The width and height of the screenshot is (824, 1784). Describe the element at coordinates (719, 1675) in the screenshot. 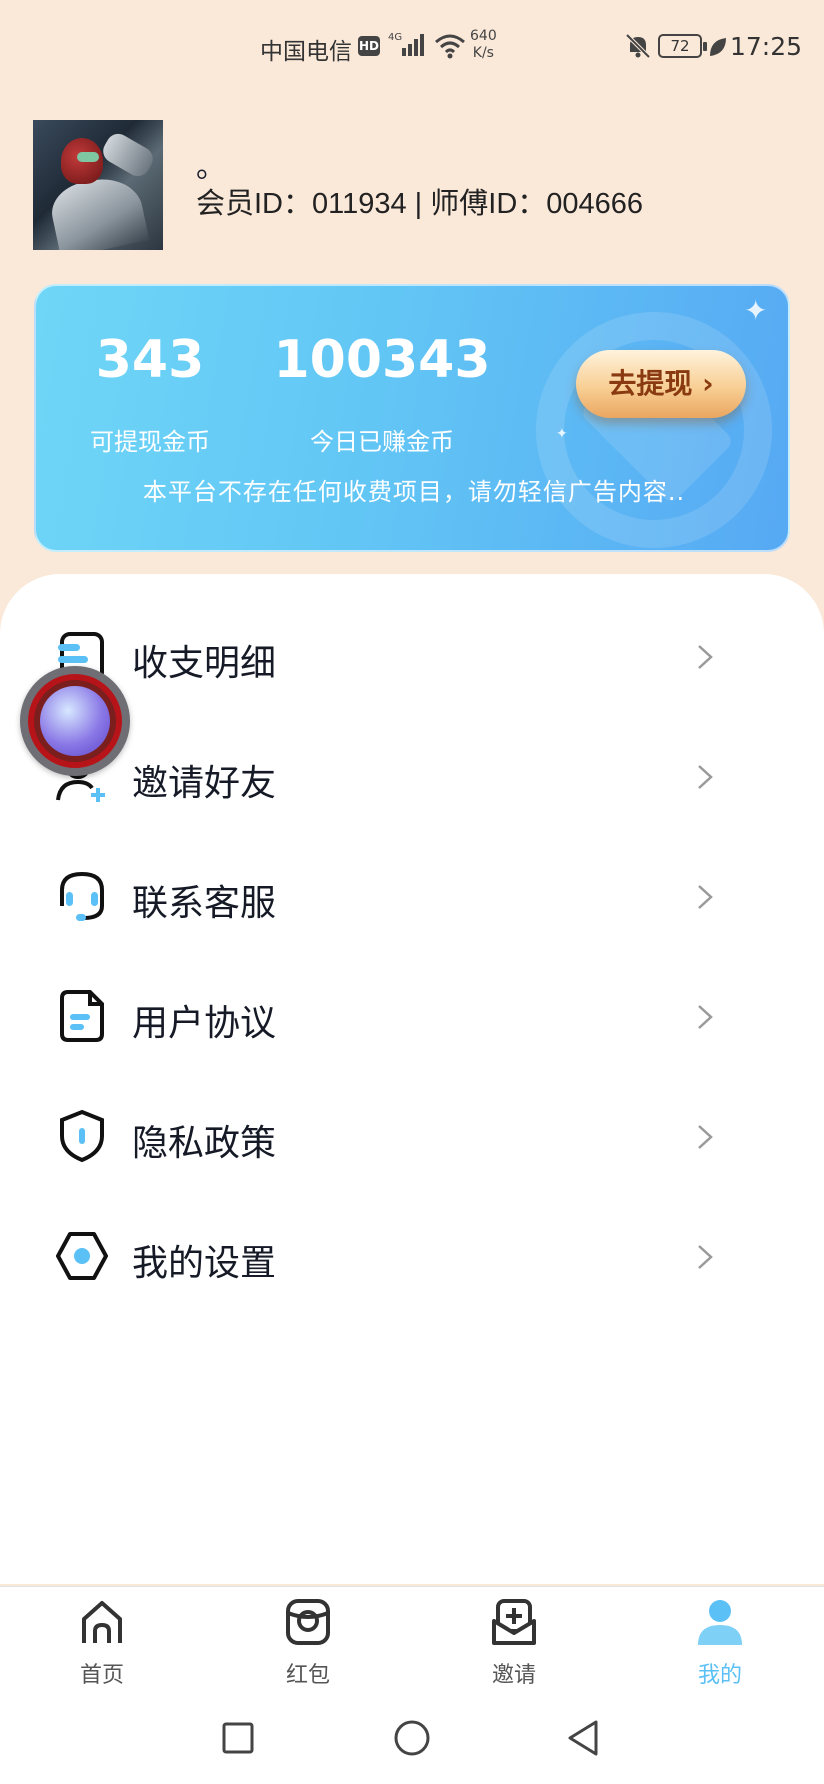

I see `nav-label-active: 我的` at that location.